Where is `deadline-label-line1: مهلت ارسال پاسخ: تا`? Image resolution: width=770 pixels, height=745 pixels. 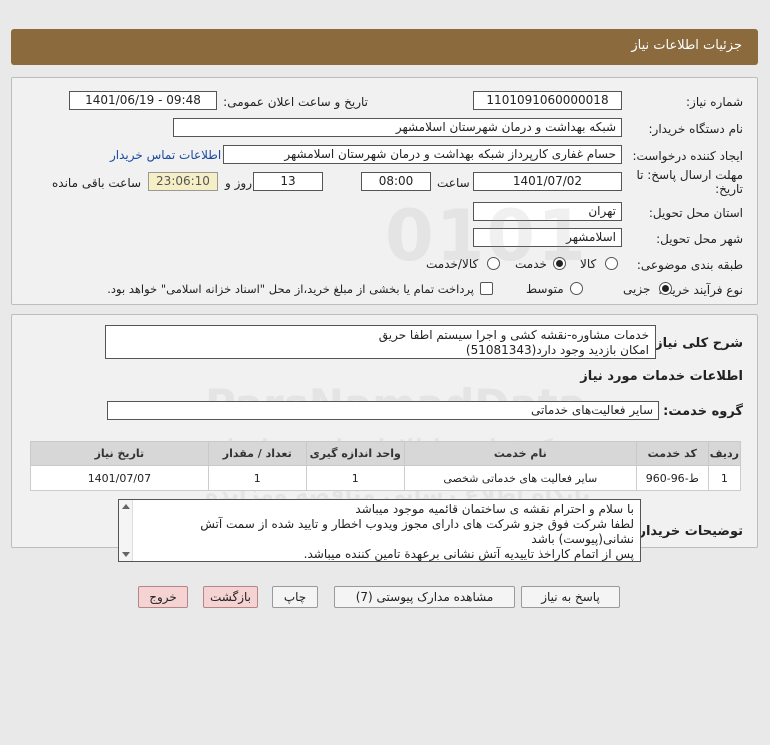
deadline-label-line1: مهلت ارسال پاسخ: تا is located at coordinates (689, 175).